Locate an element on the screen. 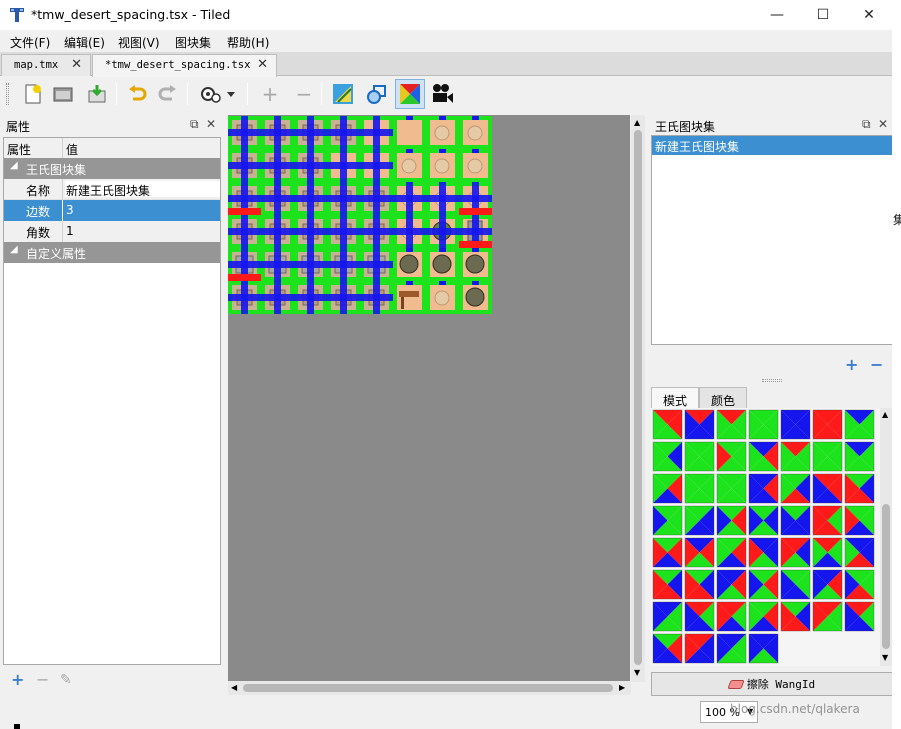 This screenshot has width=901, height=729. tileset-horizontal-scrollbar: ◀ ▶ is located at coordinates (429, 688).